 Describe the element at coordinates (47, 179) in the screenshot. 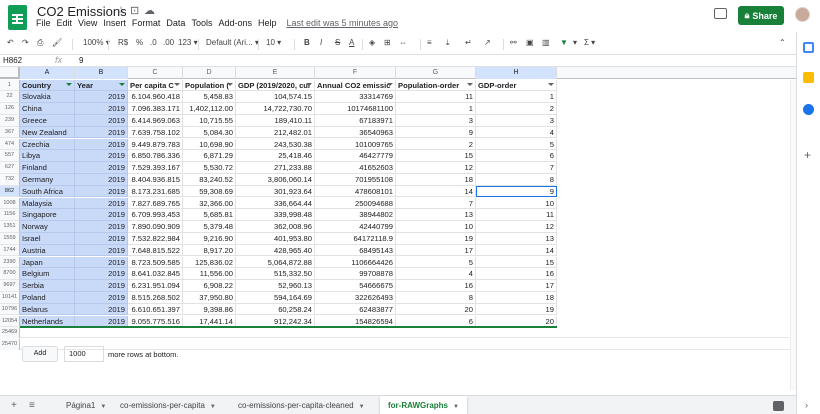

I see `table-cell: Germany` at that location.